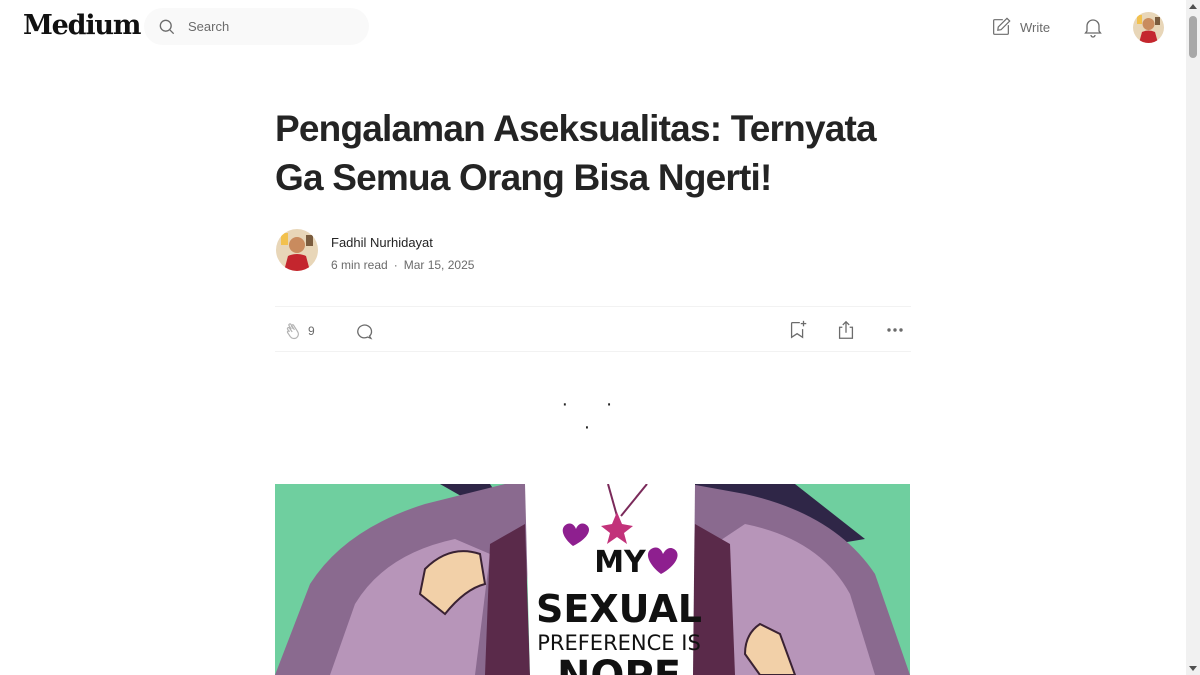 The width and height of the screenshot is (1200, 675). I want to click on shirt-text-sexual: SEXUAL, so click(619, 609).